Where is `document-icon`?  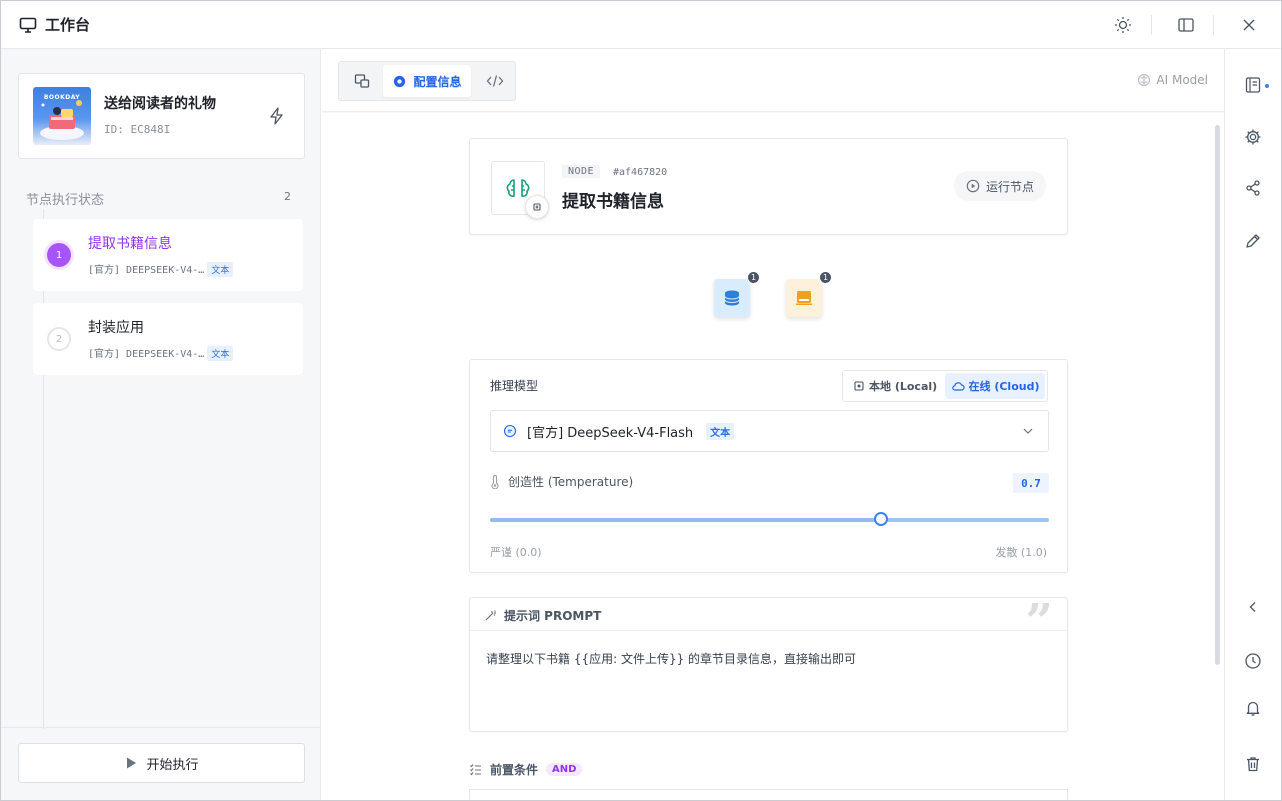 document-icon is located at coordinates (1253, 85).